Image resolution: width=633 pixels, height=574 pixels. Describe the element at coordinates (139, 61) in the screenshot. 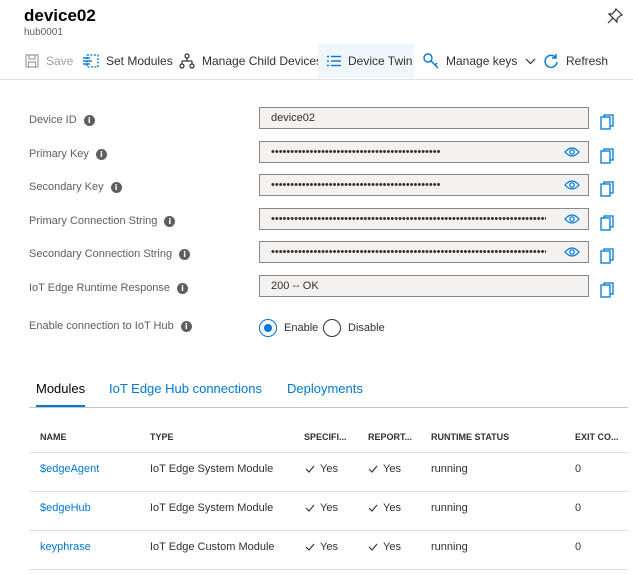

I see `set-modules-label: Set Modules` at that location.